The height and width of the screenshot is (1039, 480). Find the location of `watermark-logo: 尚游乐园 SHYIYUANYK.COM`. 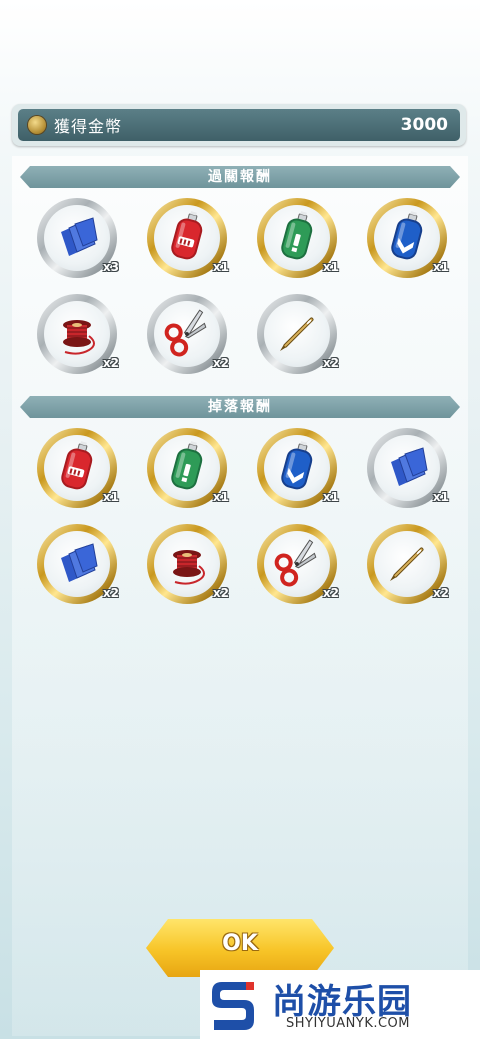

watermark-logo: 尚游乐园 SHYIYUANYK.COM is located at coordinates (340, 1004).